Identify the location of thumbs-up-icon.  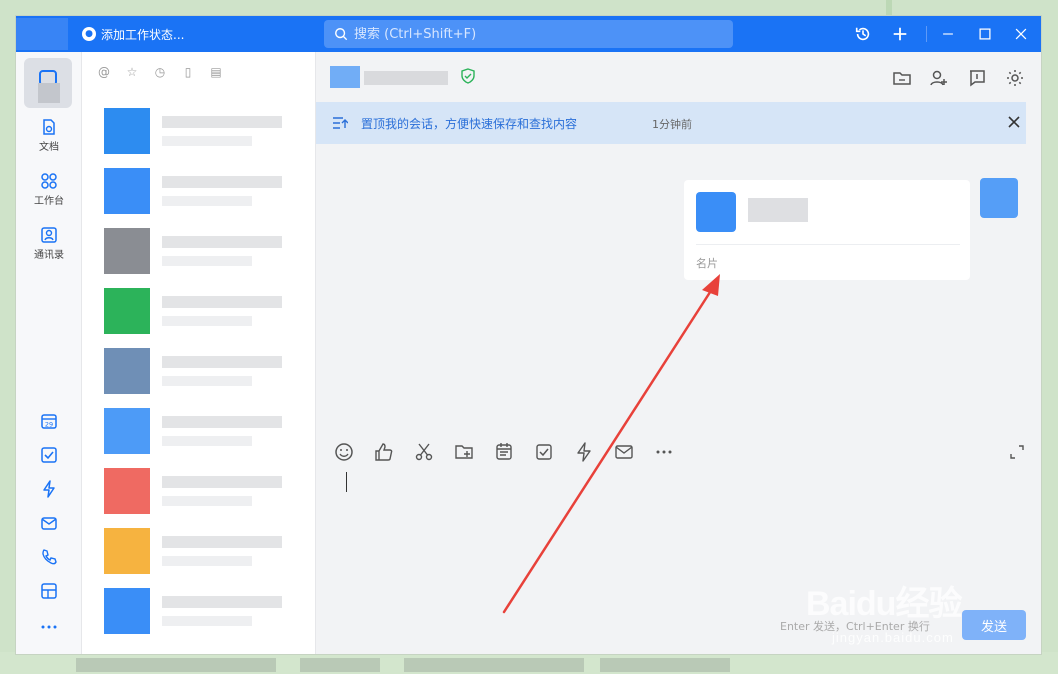
(384, 452).